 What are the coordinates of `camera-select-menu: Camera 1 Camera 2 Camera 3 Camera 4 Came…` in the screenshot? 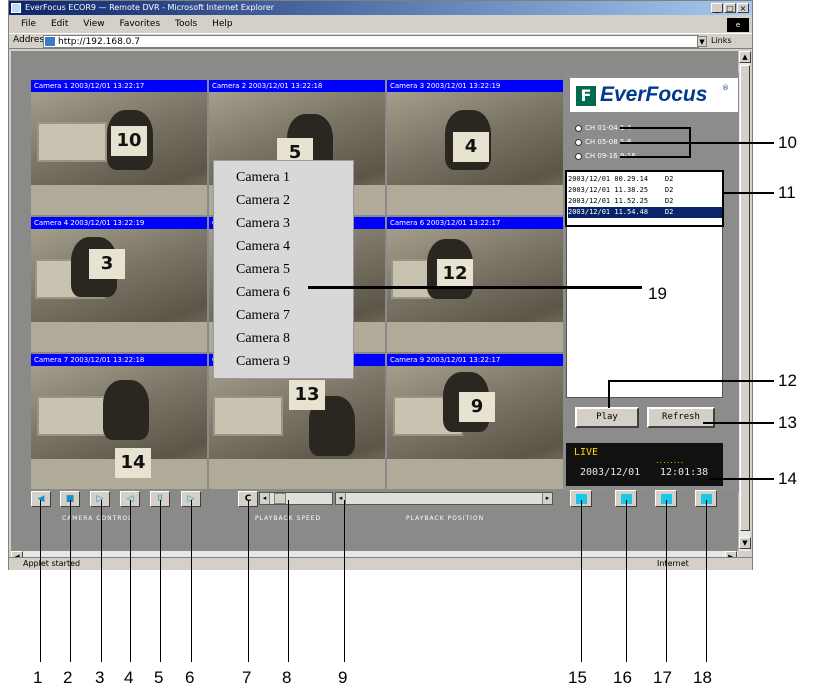 It's located at (283, 269).